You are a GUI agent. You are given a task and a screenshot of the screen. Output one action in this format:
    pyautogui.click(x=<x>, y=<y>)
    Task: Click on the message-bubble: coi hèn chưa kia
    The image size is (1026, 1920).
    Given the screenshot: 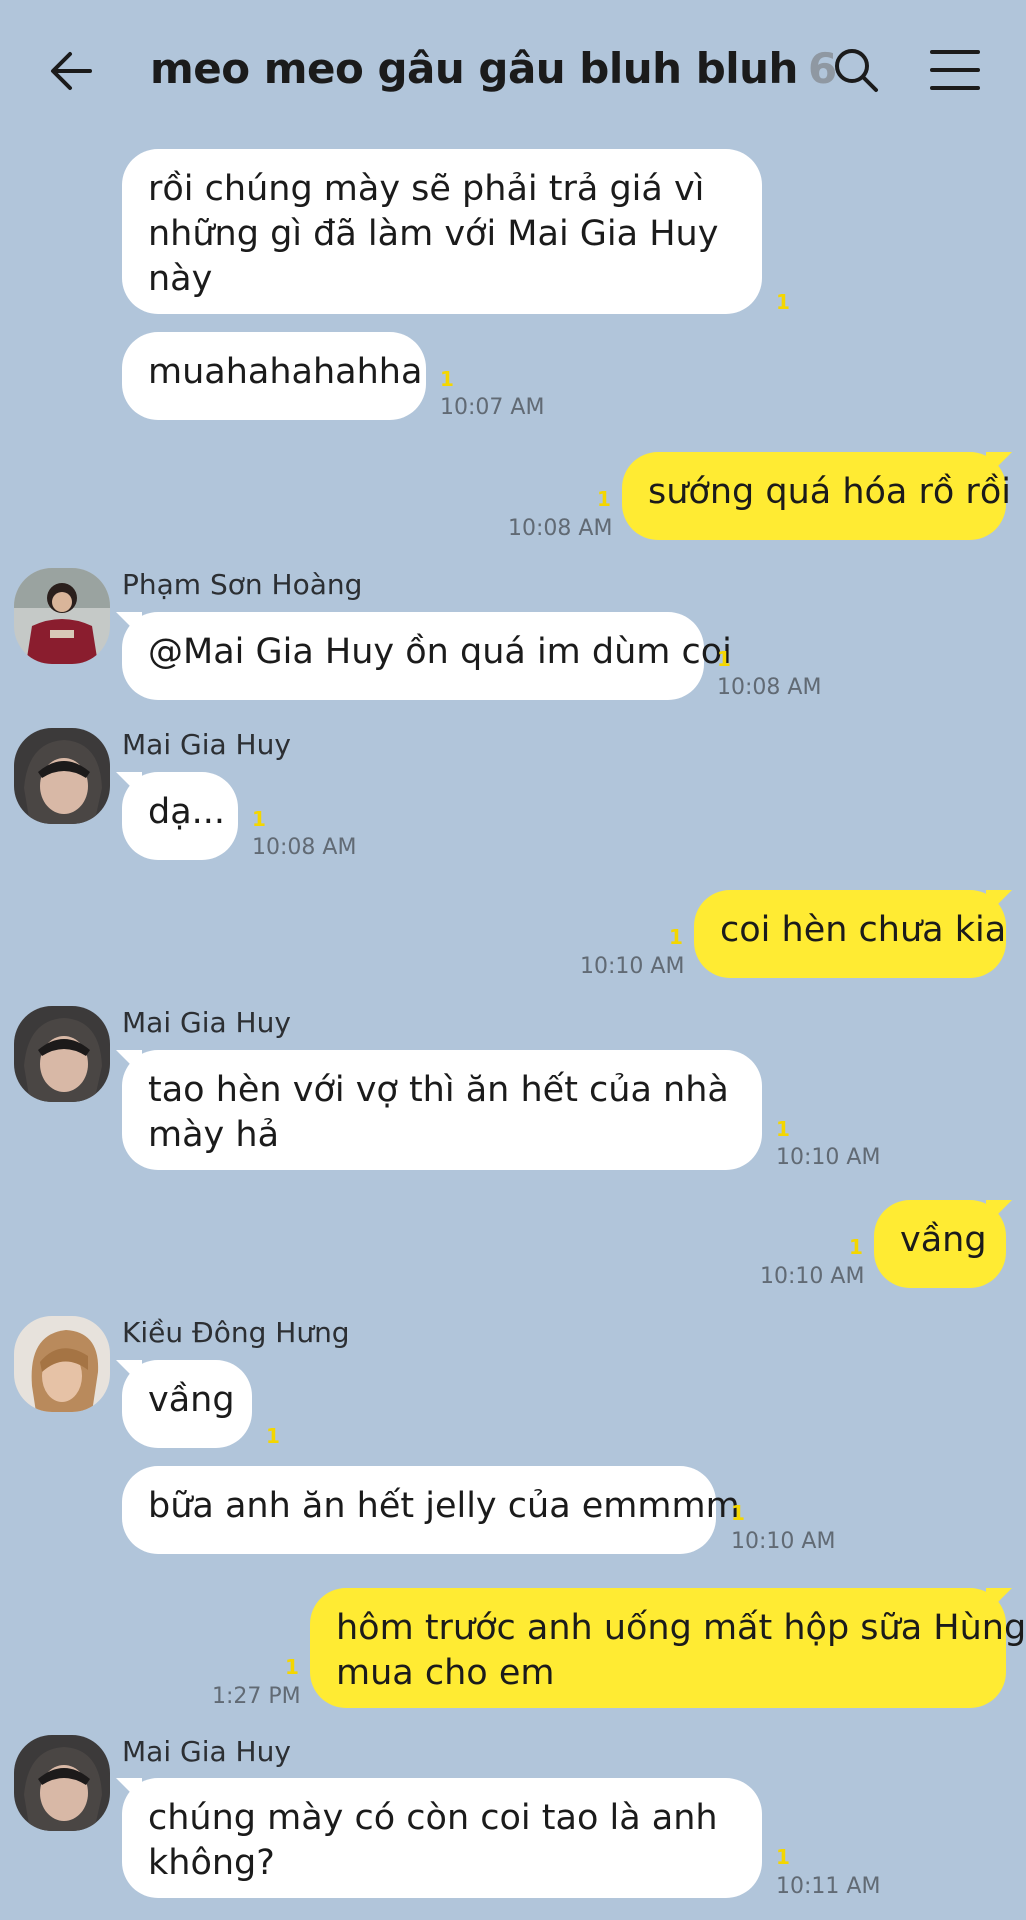 What is the action you would take?
    pyautogui.click(x=850, y=934)
    